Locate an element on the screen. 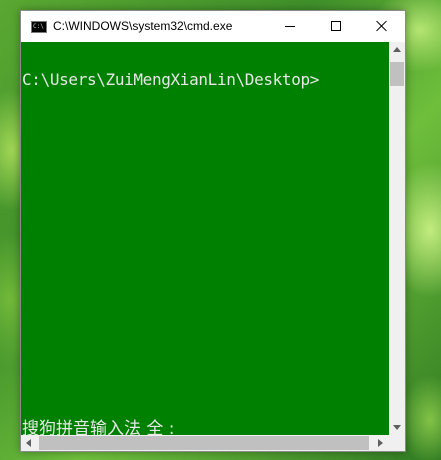 Image resolution: width=441 pixels, height=460 pixels. minimize-icon is located at coordinates (290, 26).